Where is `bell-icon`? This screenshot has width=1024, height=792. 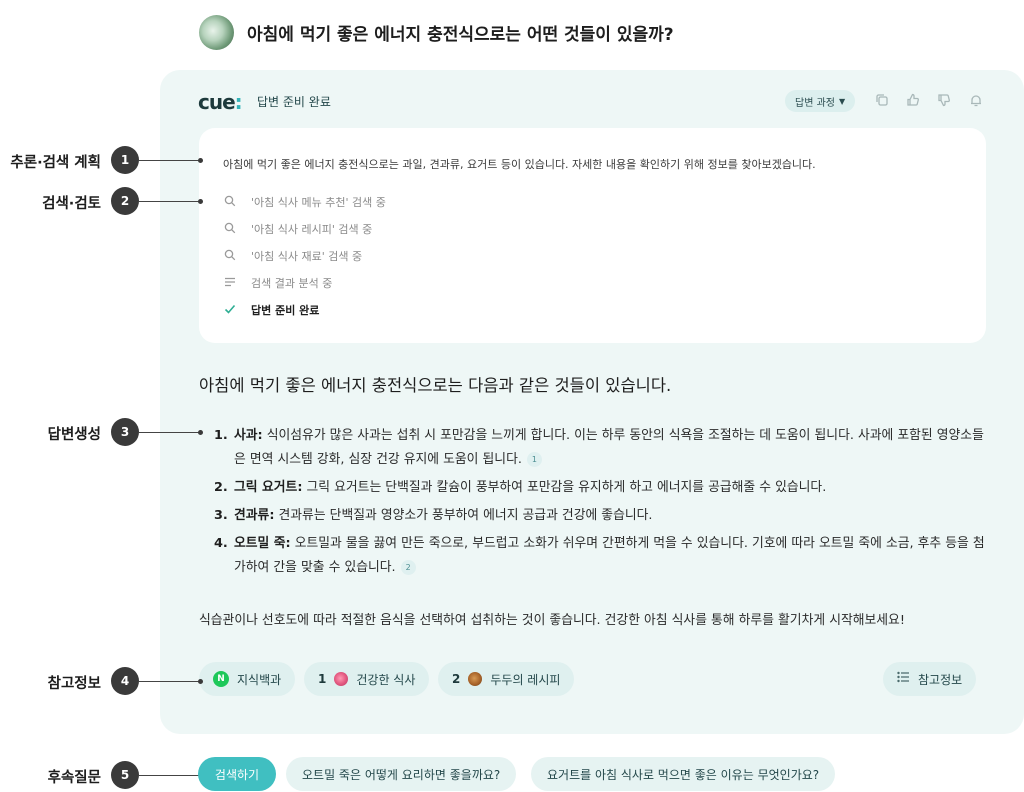
bell-icon is located at coordinates (976, 100).